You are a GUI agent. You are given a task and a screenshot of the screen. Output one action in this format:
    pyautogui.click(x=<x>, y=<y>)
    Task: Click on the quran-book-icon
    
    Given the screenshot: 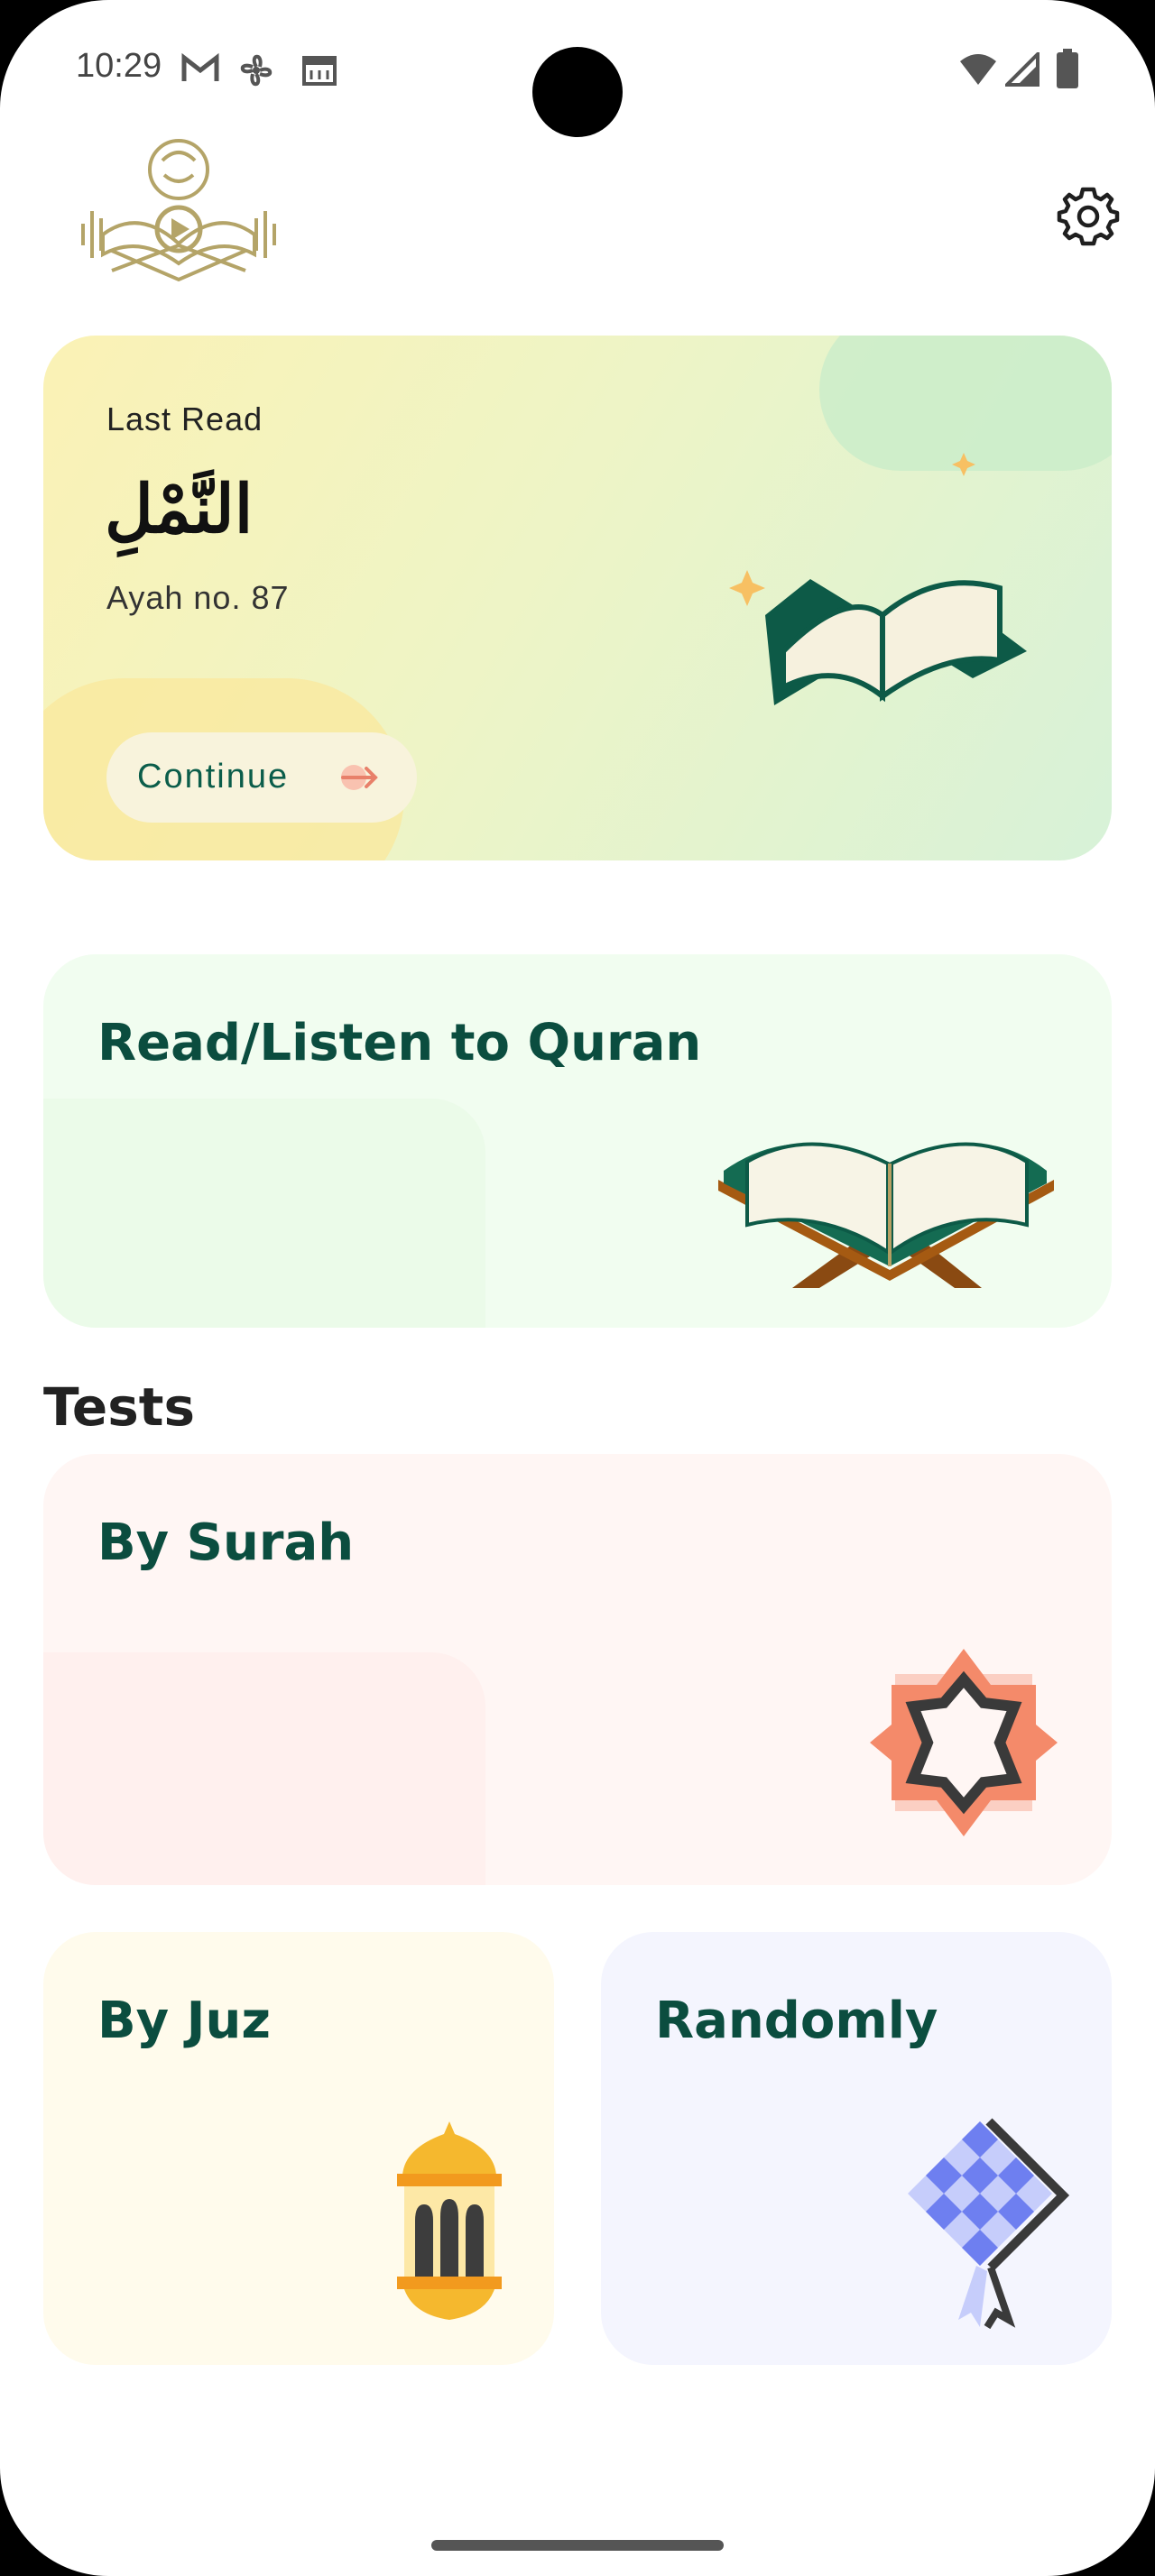 What is the action you would take?
    pyautogui.click(x=886, y=1215)
    